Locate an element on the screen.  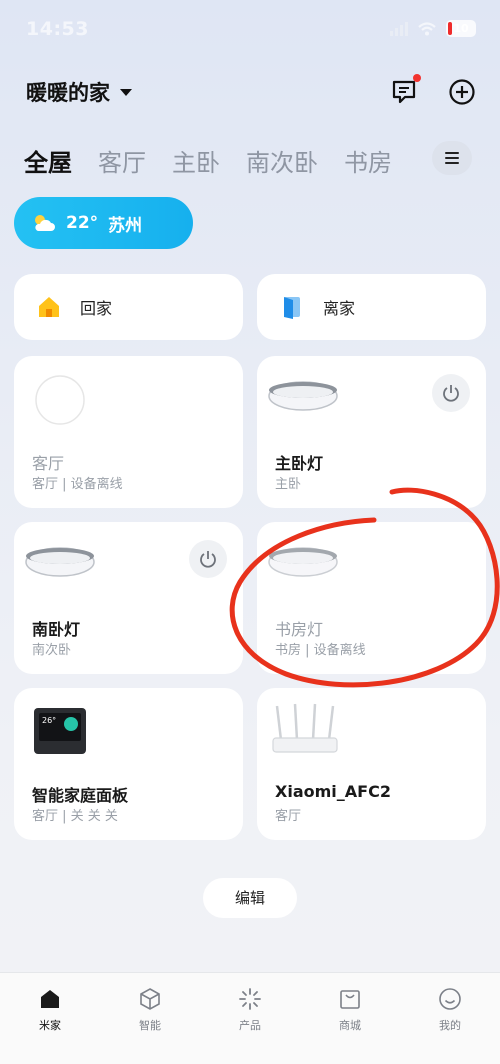
device-name: 智能家庭面板 is located at coordinates (80, 795).